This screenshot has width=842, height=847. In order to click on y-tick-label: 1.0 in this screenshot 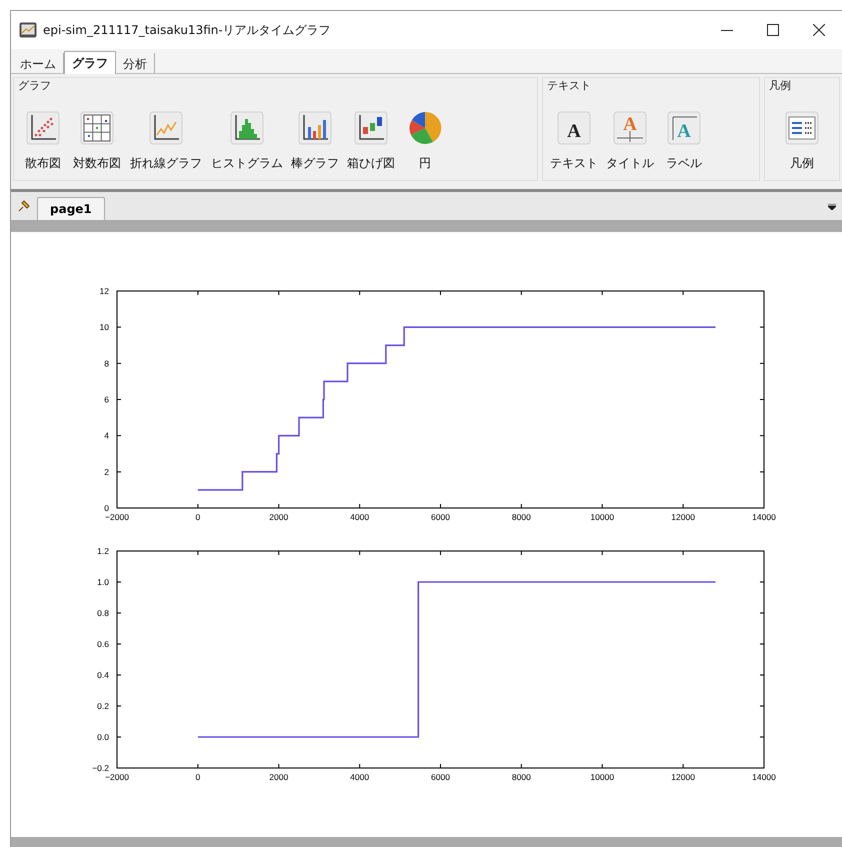, I will do `click(103, 582)`.